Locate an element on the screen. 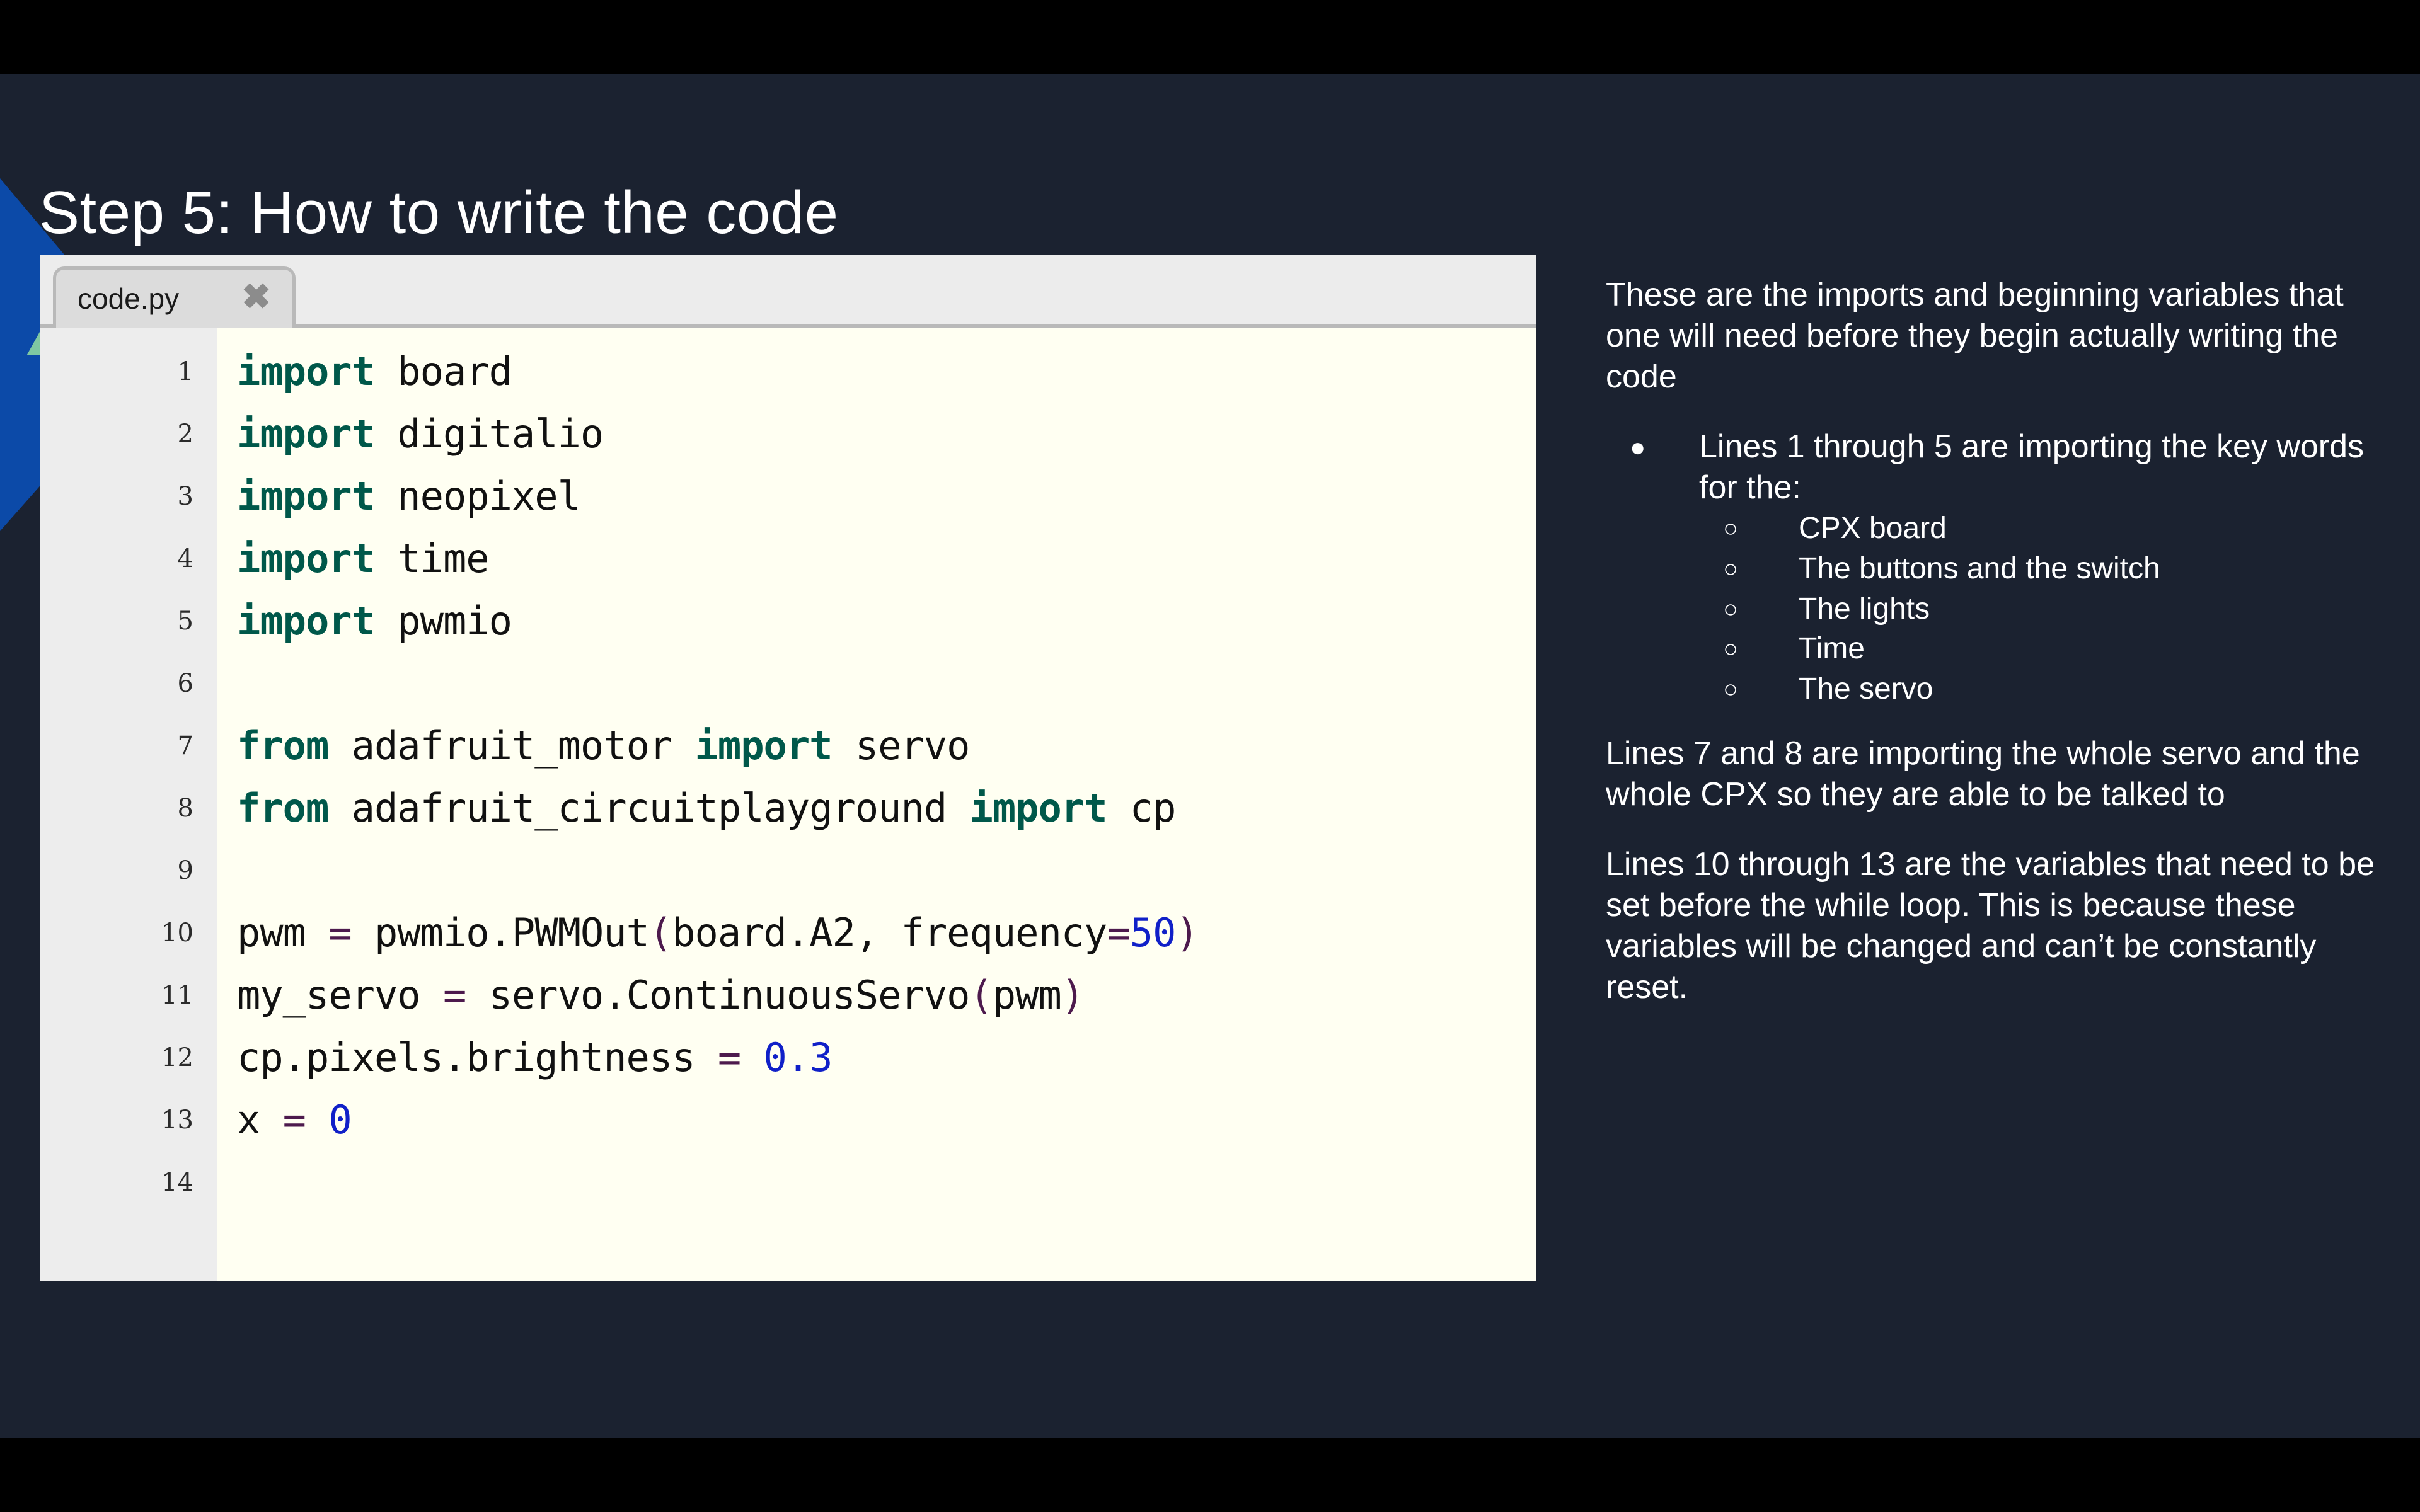 Image resolution: width=2420 pixels, height=1512 pixels. editor-tab-label: code.py is located at coordinates (129, 298).